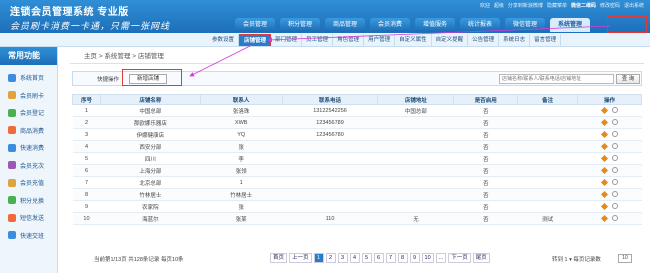 The width and height of the screenshot is (650, 273). Describe the element at coordinates (366, 258) in the screenshot. I see `pager-button: 5` at that location.